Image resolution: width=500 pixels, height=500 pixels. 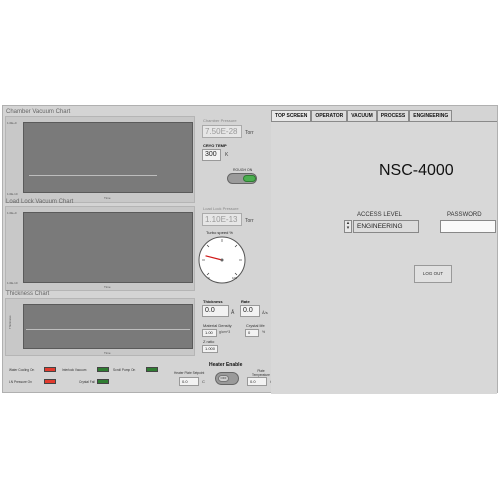 I want to click on thickness-chart-xlabel: Time, so click(x=107, y=353).